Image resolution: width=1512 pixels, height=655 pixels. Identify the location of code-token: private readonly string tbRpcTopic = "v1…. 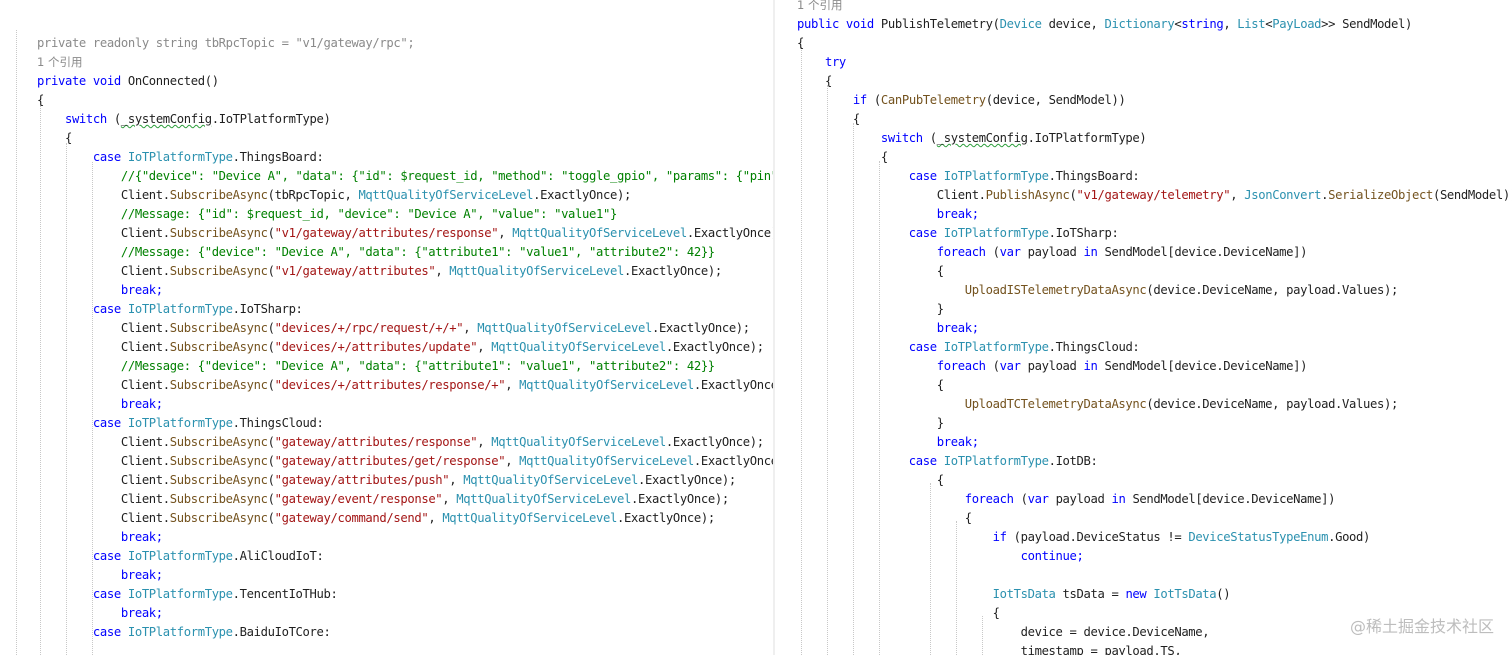
(226, 43).